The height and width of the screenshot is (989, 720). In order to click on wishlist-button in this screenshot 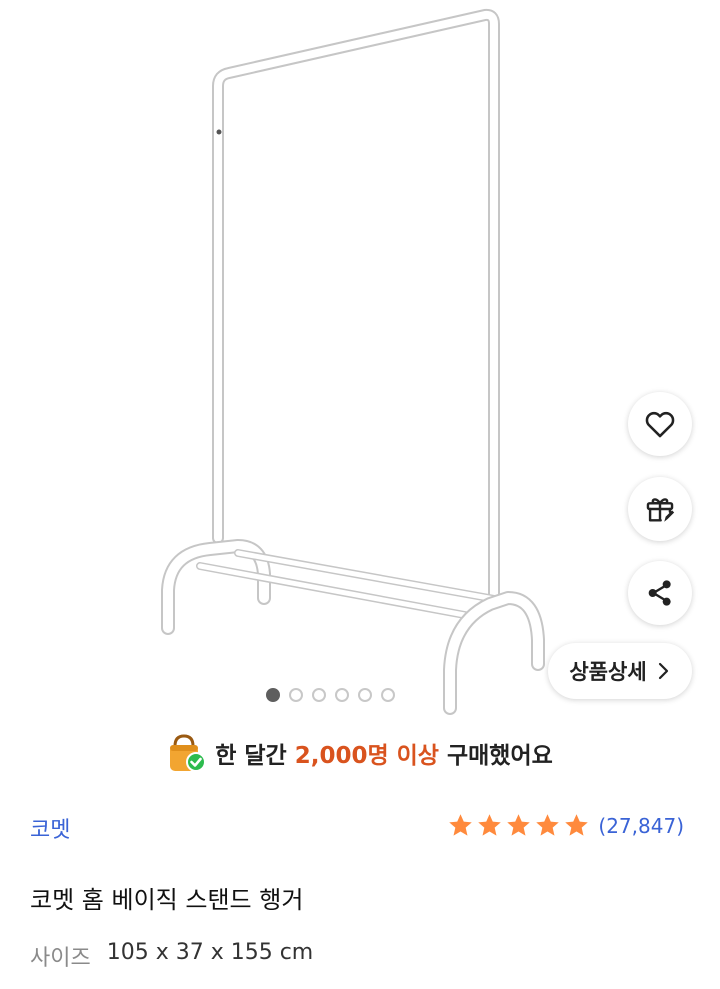, I will do `click(660, 424)`.